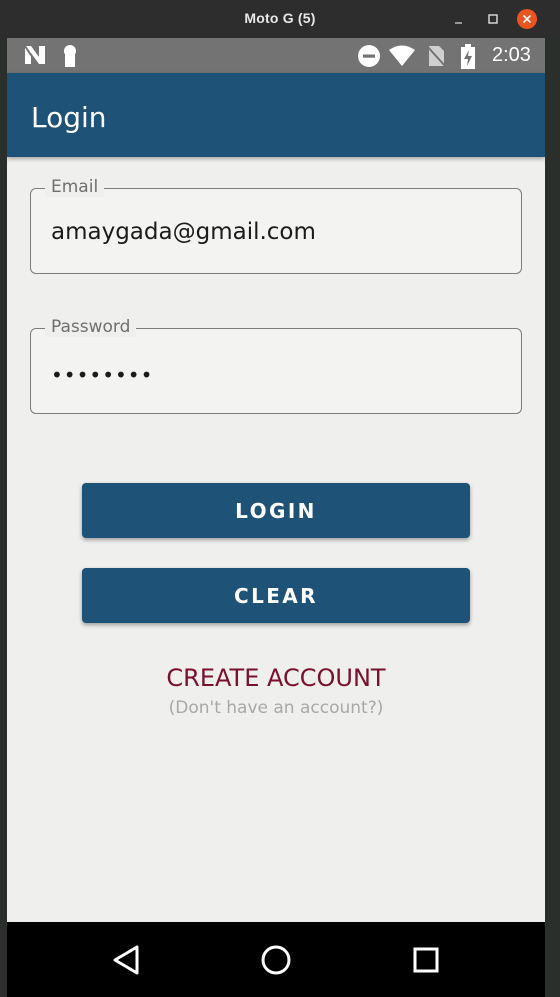 This screenshot has width=560, height=997. I want to click on status-time: 2:03, so click(511, 55).